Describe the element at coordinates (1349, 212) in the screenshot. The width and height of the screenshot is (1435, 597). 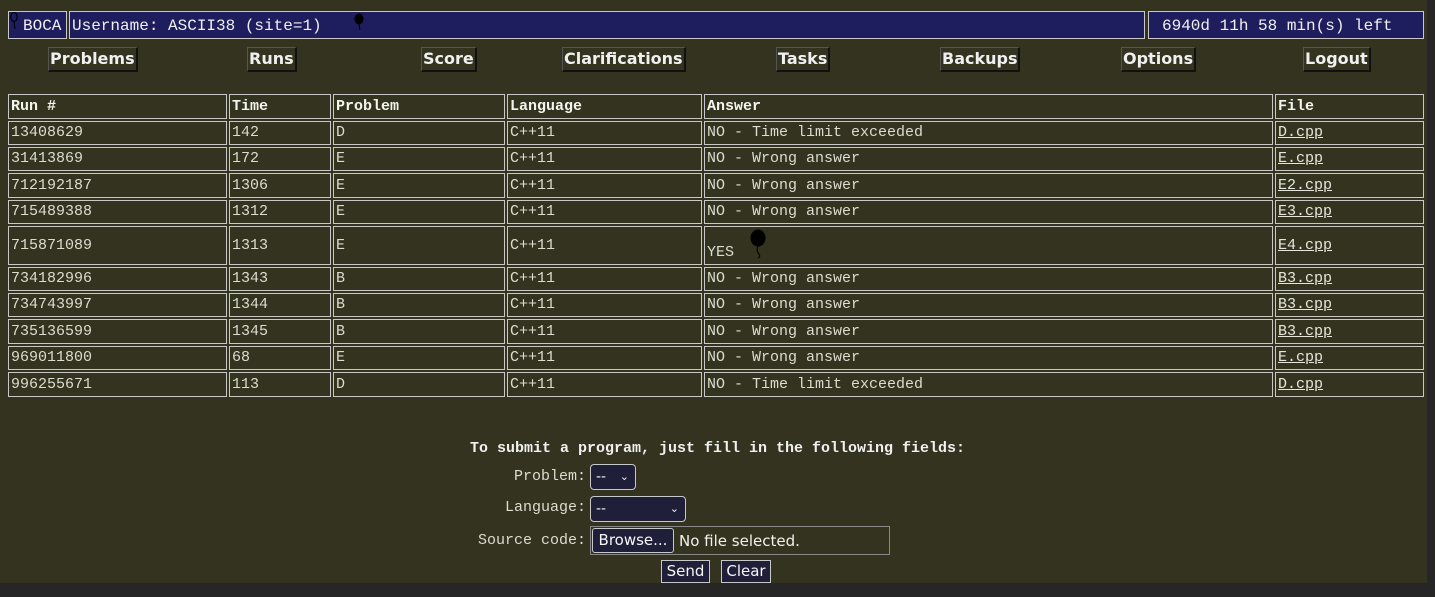
I see `cell-file: E3.cpp` at that location.